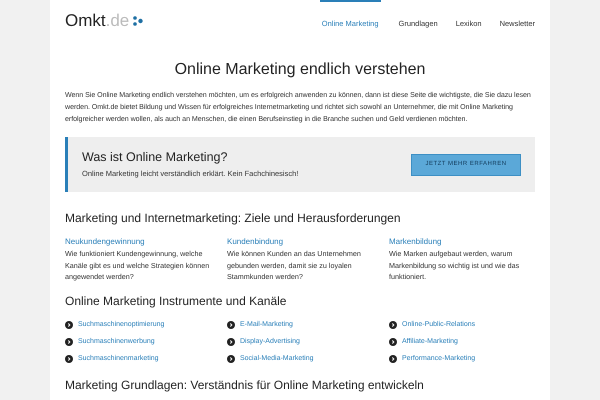 The image size is (600, 400). Describe the element at coordinates (176, 300) in the screenshot. I see `section-heading: Online Marketing Instrumente und Kanäle` at that location.